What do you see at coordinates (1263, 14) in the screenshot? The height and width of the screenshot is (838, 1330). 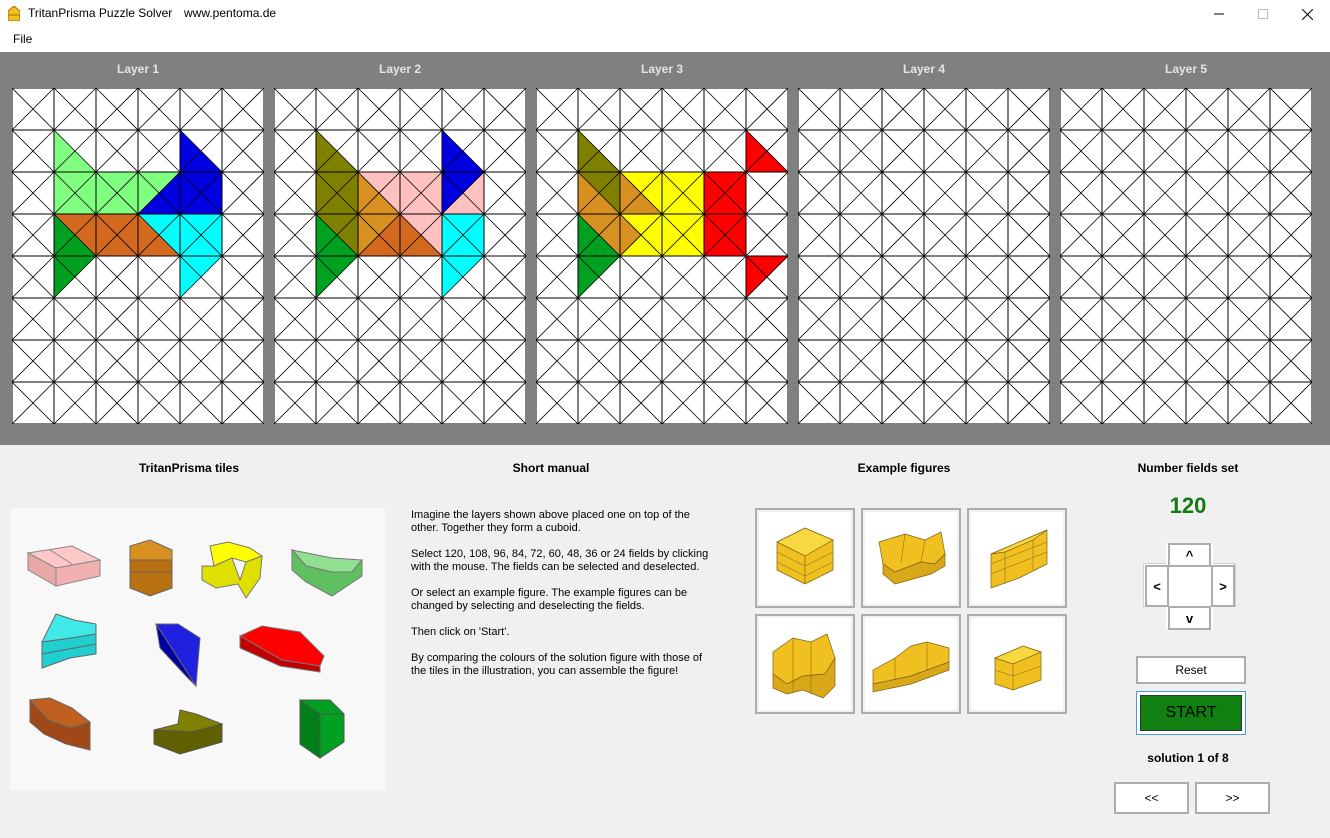 I see `maximize-button` at bounding box center [1263, 14].